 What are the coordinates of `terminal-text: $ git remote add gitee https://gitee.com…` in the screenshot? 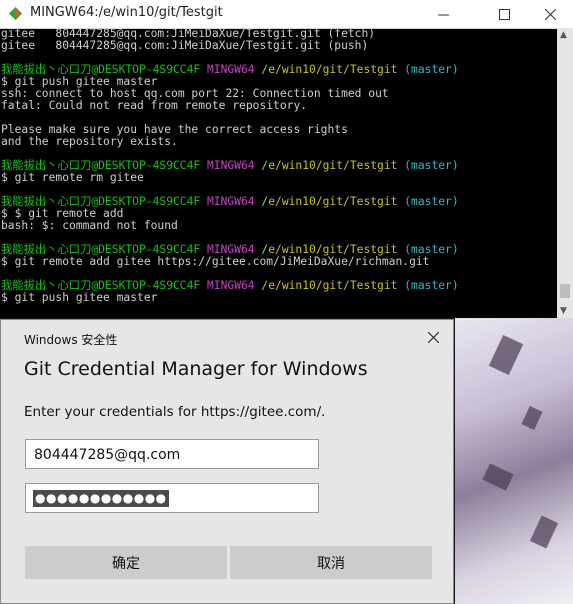 It's located at (215, 261).